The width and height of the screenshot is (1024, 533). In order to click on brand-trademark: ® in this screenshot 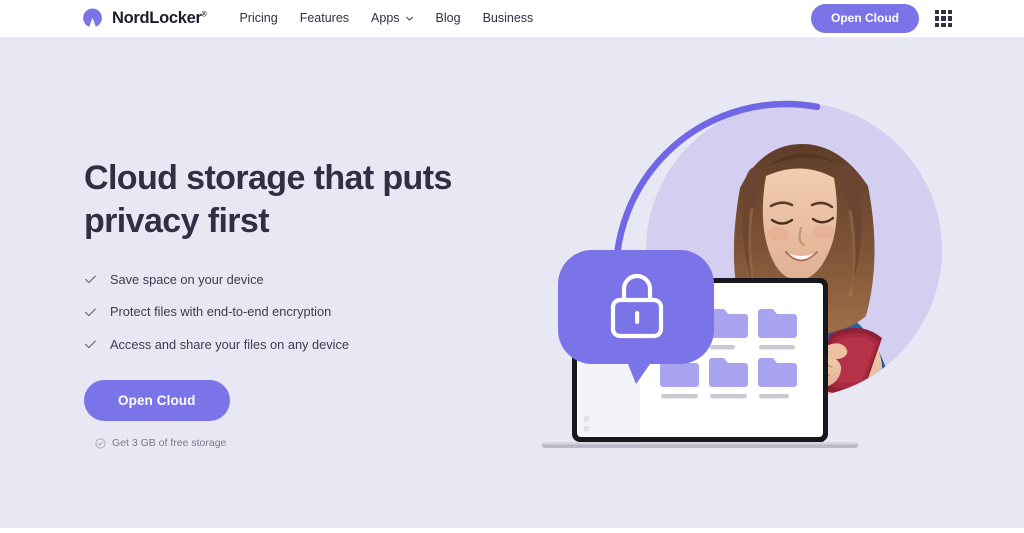, I will do `click(204, 15)`.